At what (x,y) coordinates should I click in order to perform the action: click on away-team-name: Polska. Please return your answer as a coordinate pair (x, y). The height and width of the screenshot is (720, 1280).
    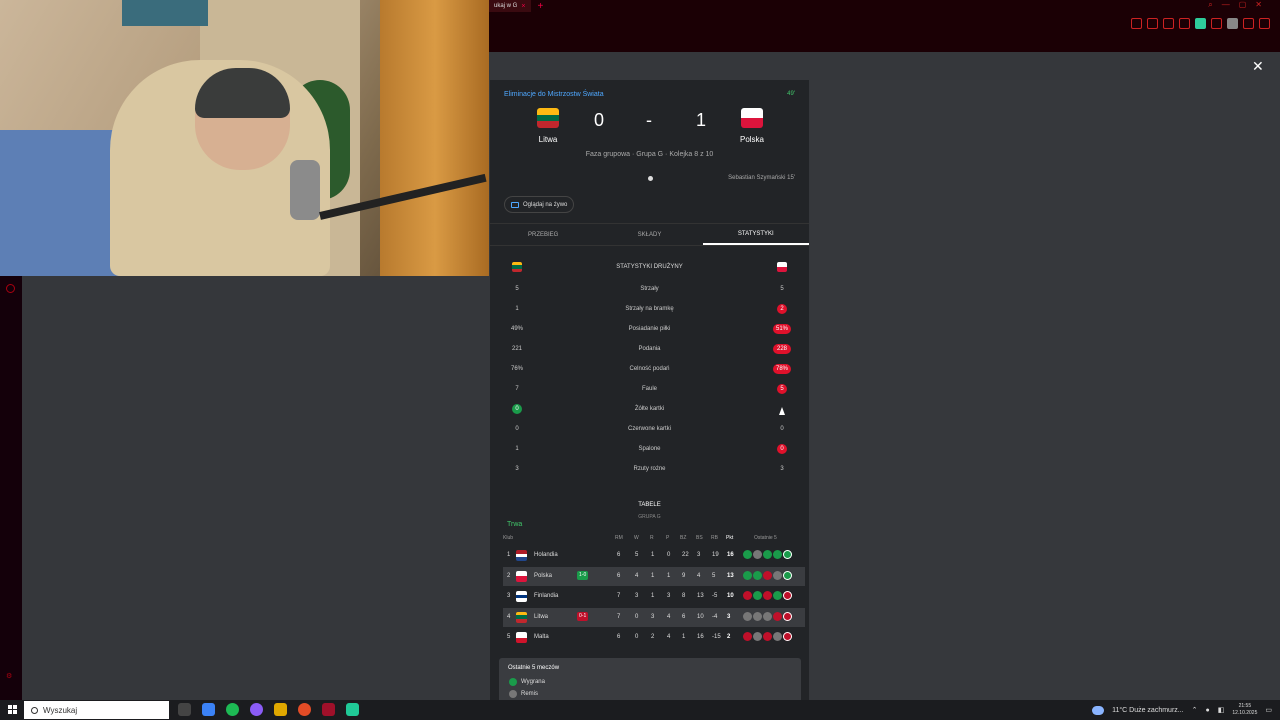
    Looking at the image, I should click on (751, 139).